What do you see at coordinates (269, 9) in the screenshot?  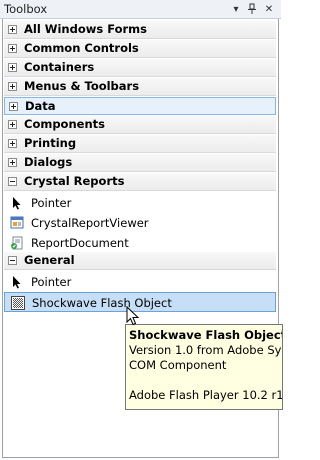 I see `close-icon: ✕` at bounding box center [269, 9].